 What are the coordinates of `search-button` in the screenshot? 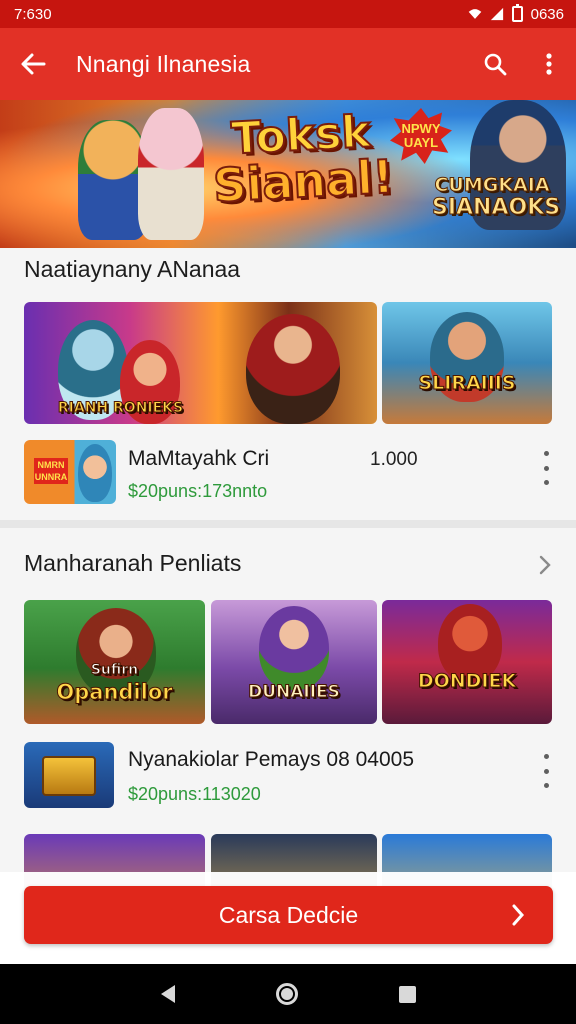 It's located at (495, 64).